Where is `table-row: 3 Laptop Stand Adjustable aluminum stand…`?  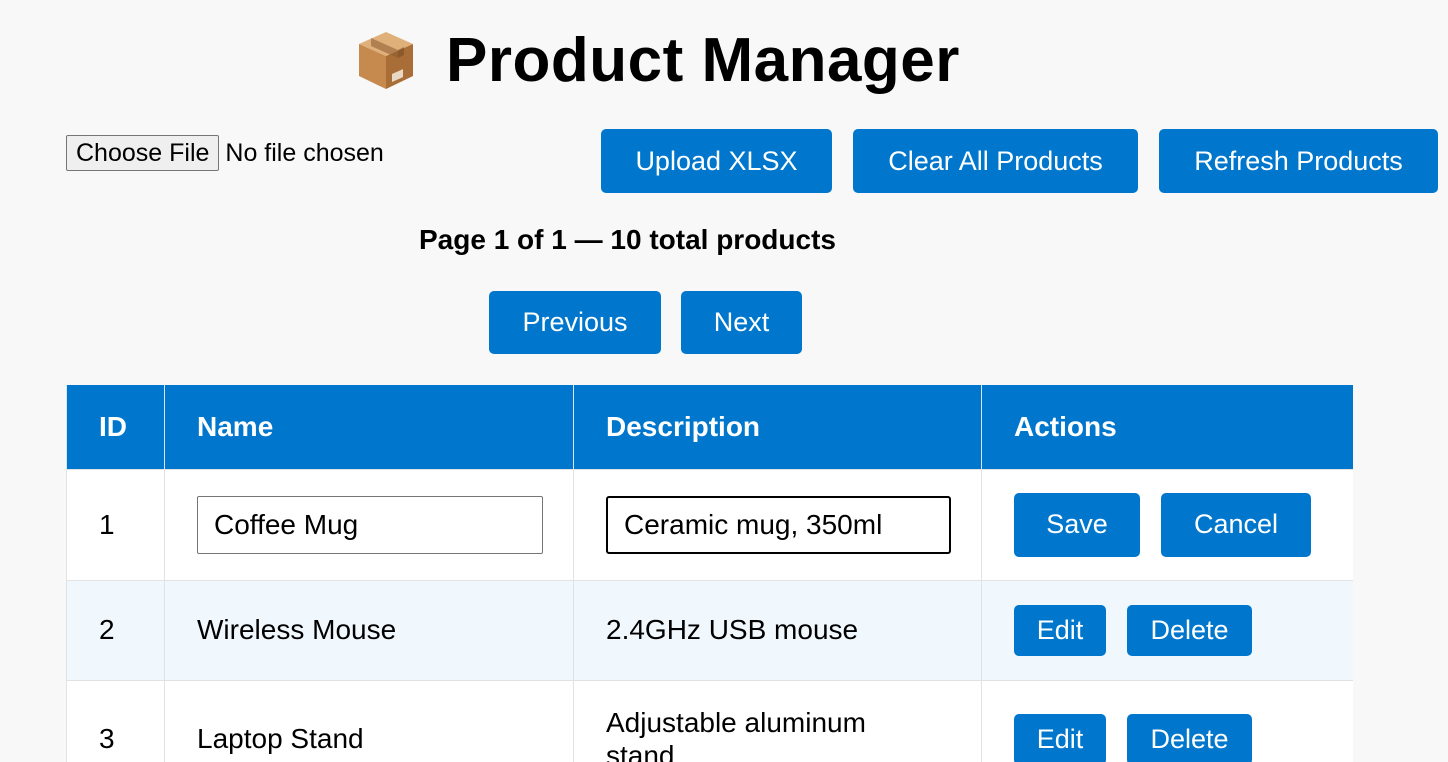
table-row: 3 Laptop Stand Adjustable aluminum stand… is located at coordinates (709, 720).